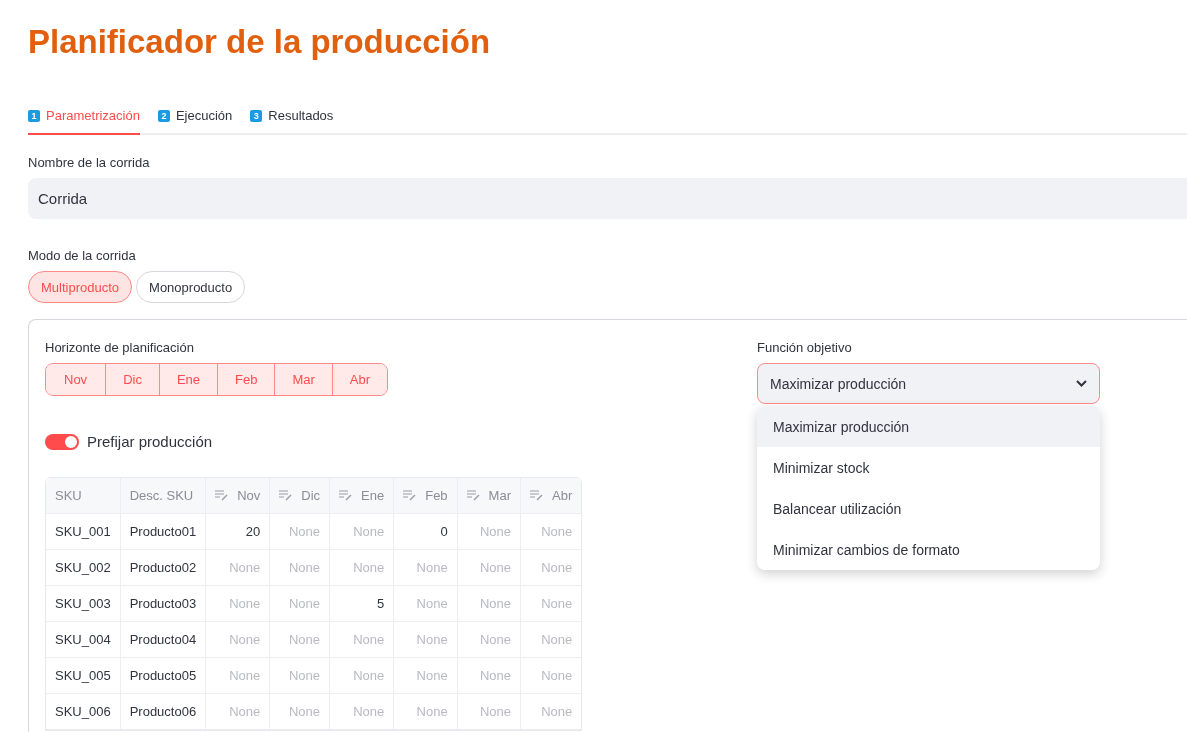 Image resolution: width=1187 pixels, height=732 pixels. I want to click on column-header: Abr, so click(551, 496).